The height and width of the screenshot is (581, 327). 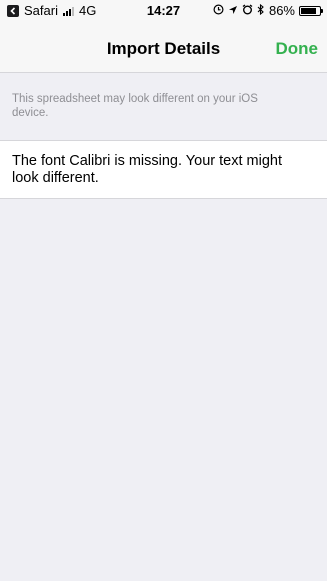 I want to click on alarm-icon, so click(x=247, y=10).